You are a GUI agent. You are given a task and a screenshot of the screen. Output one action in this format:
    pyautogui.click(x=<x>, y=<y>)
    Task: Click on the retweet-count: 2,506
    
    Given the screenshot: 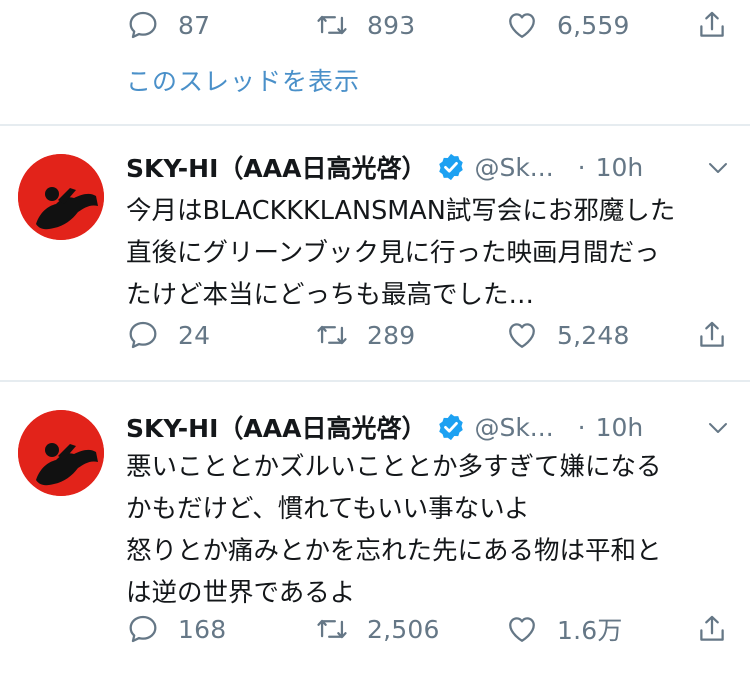 What is the action you would take?
    pyautogui.click(x=403, y=629)
    